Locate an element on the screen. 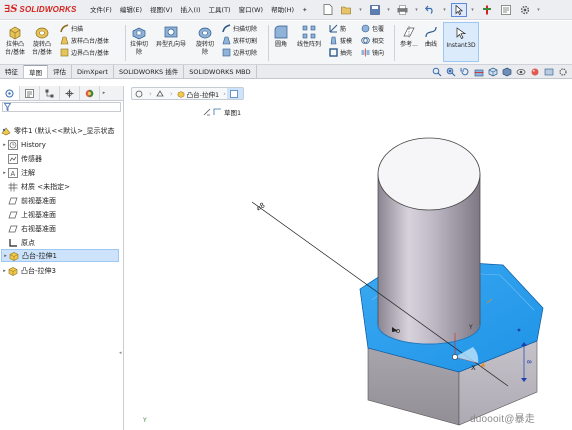 This screenshot has height=430, width=572. breadcrumb-feature: 凸台-拉伸1 is located at coordinates (198, 93).